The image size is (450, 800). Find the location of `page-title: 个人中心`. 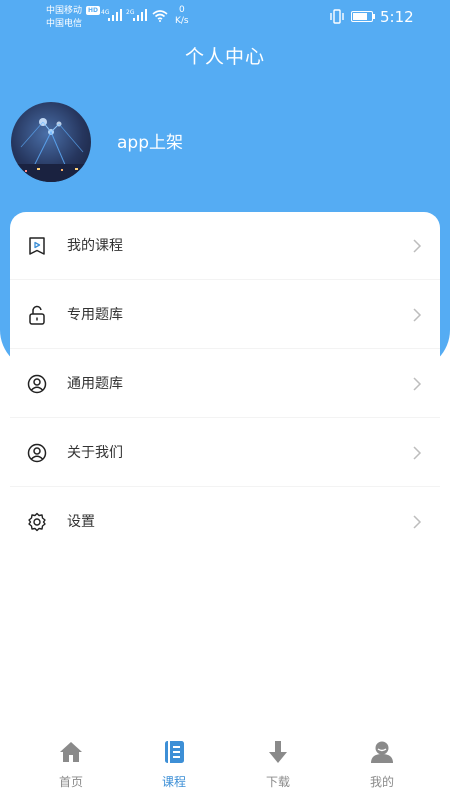

page-title: 个人中心 is located at coordinates (224, 57).